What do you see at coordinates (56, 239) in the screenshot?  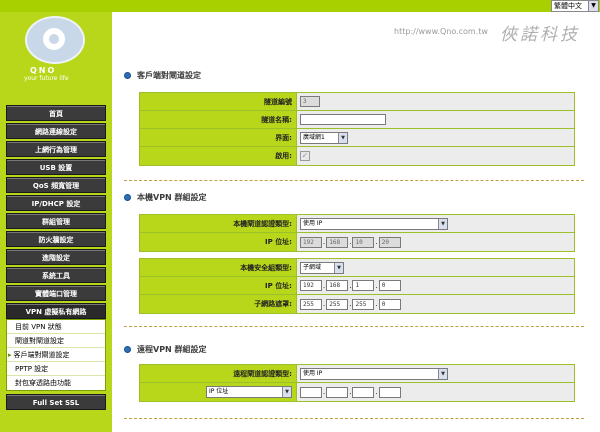 I see `sidebar-item-firewall: 防火牆設定` at bounding box center [56, 239].